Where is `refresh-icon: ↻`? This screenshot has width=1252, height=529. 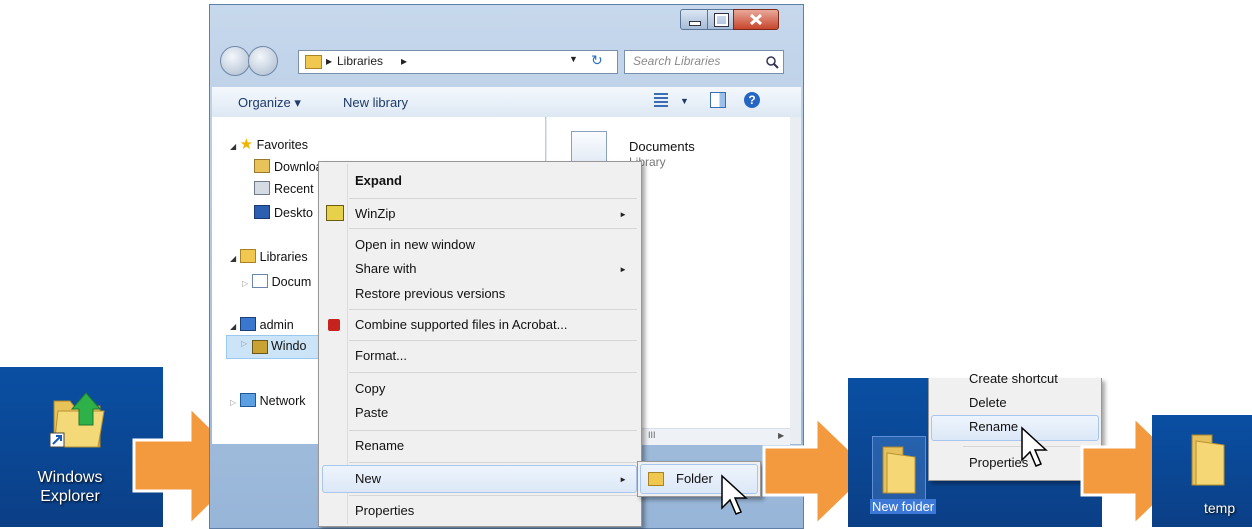
refresh-icon: ↻ is located at coordinates (597, 60).